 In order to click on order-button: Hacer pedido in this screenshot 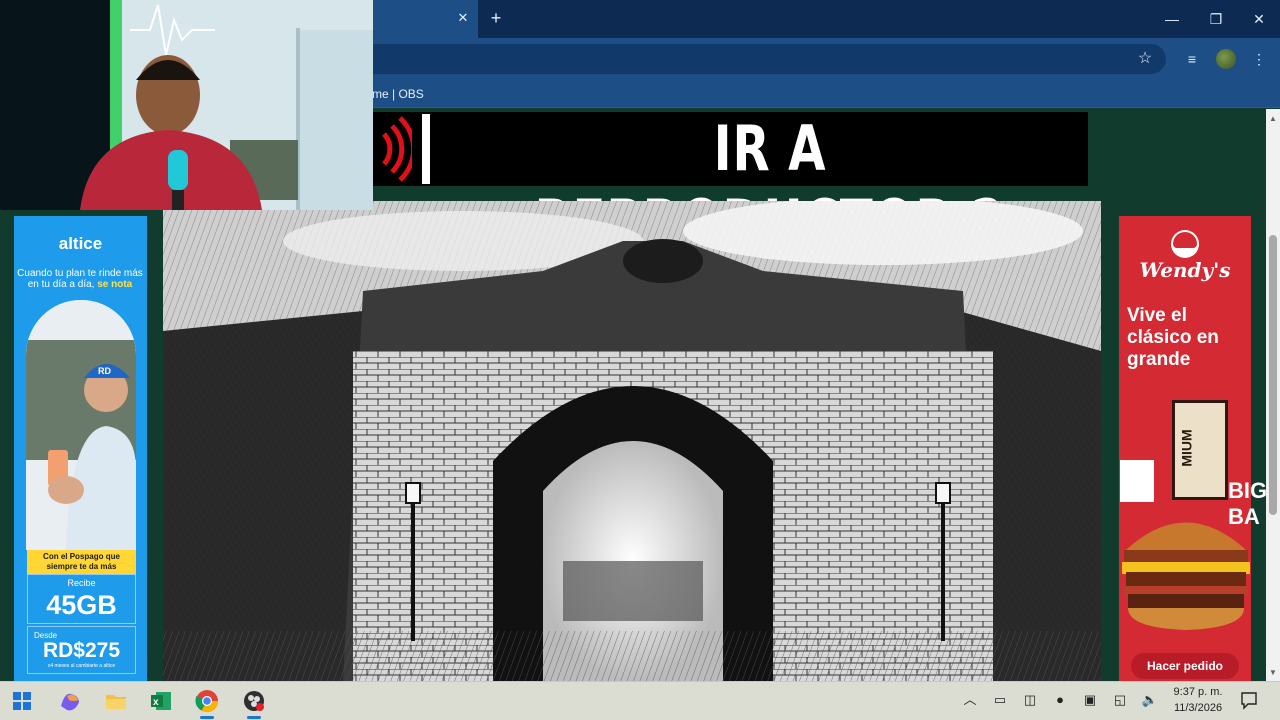, I will do `click(1185, 666)`.